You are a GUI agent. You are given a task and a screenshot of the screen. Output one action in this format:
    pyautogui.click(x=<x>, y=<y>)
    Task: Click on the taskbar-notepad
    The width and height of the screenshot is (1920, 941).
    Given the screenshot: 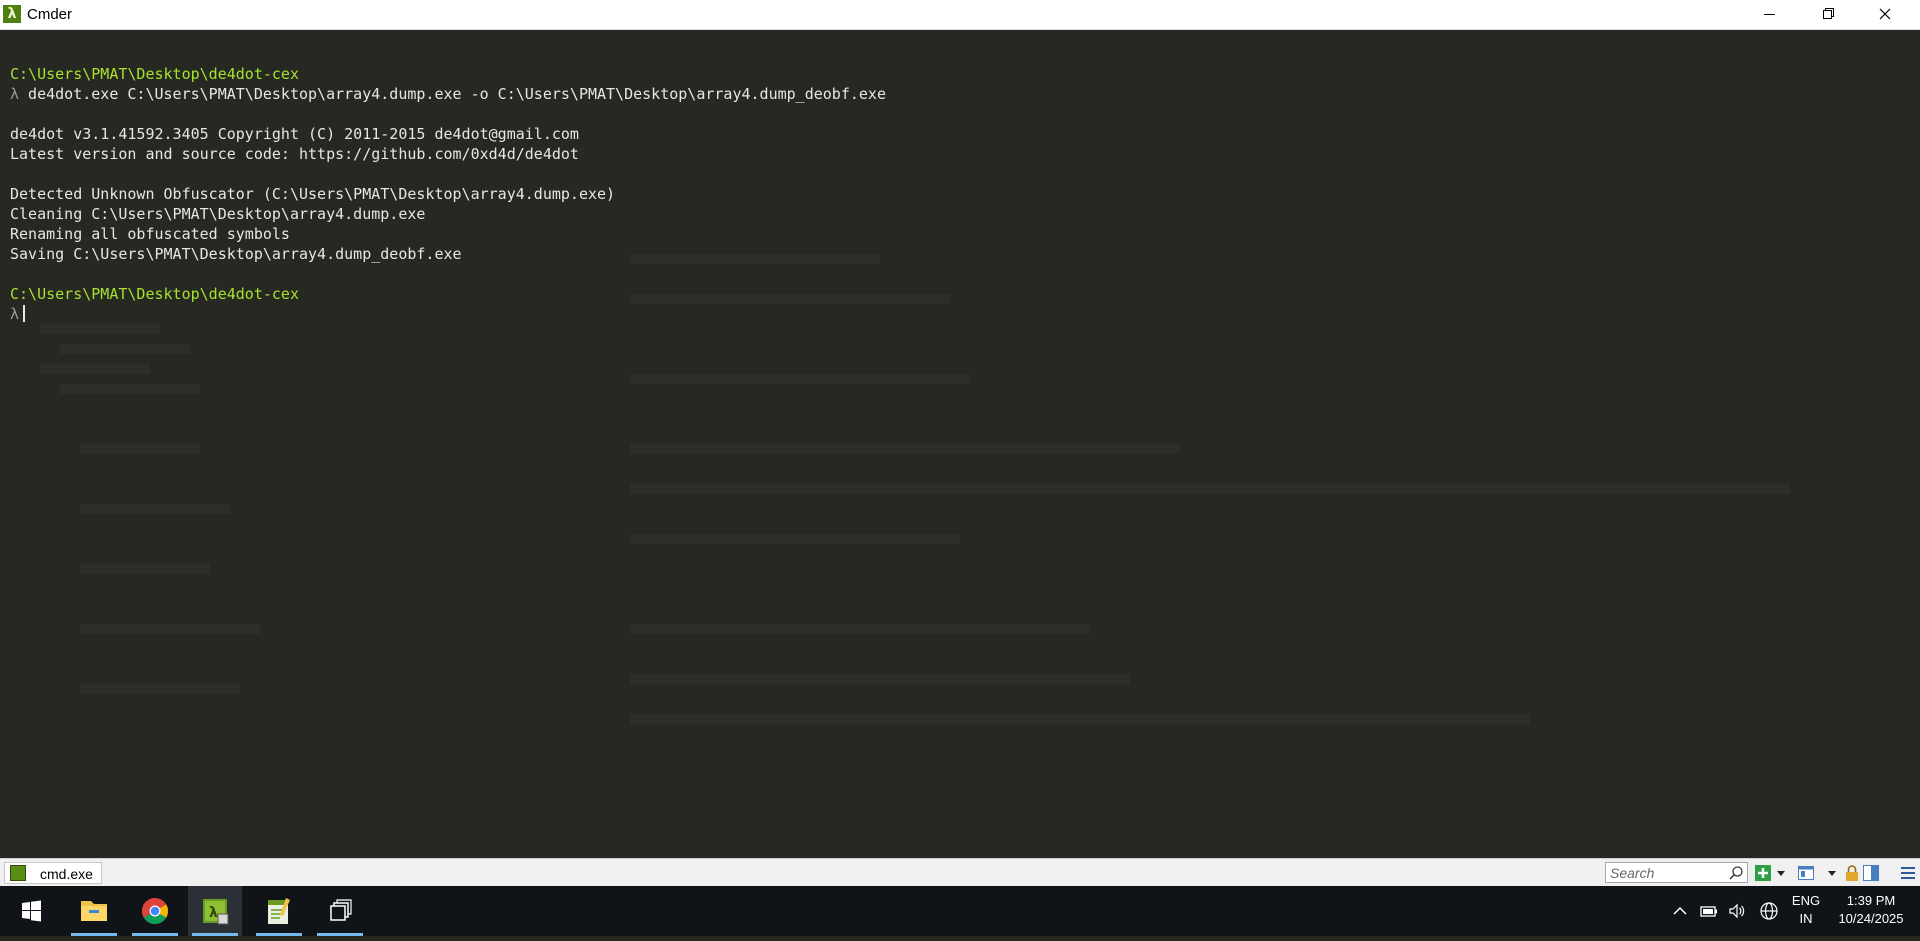 What is the action you would take?
    pyautogui.click(x=279, y=911)
    